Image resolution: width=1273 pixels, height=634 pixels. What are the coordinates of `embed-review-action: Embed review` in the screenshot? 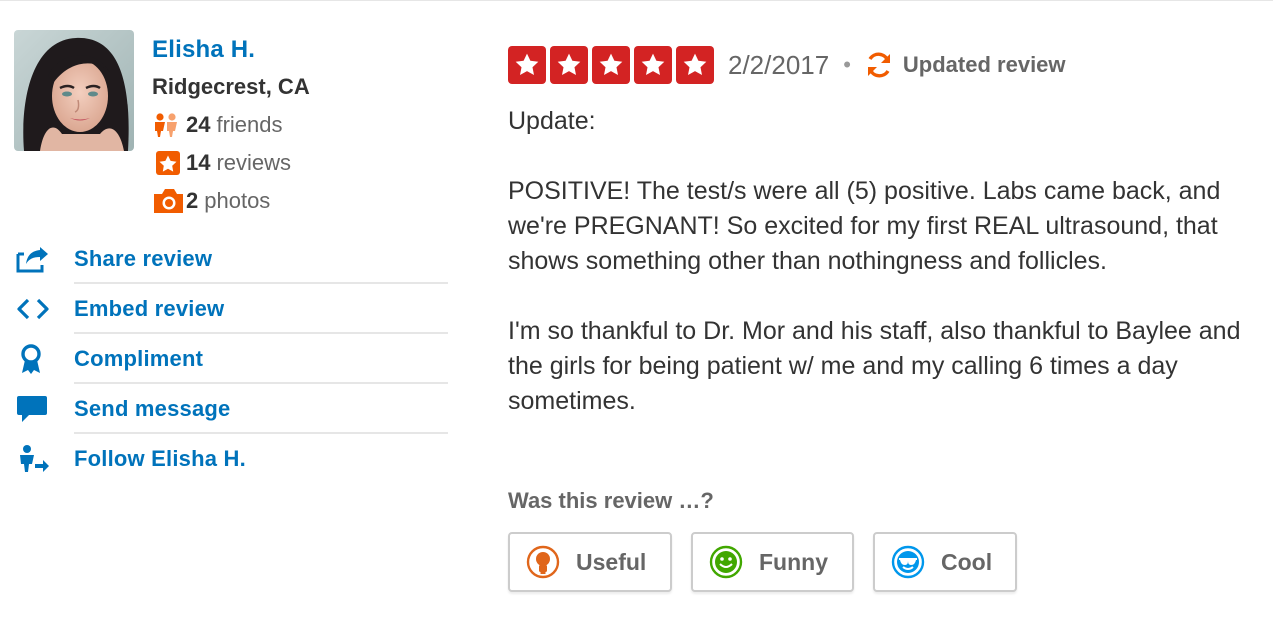 It's located at (231, 309).